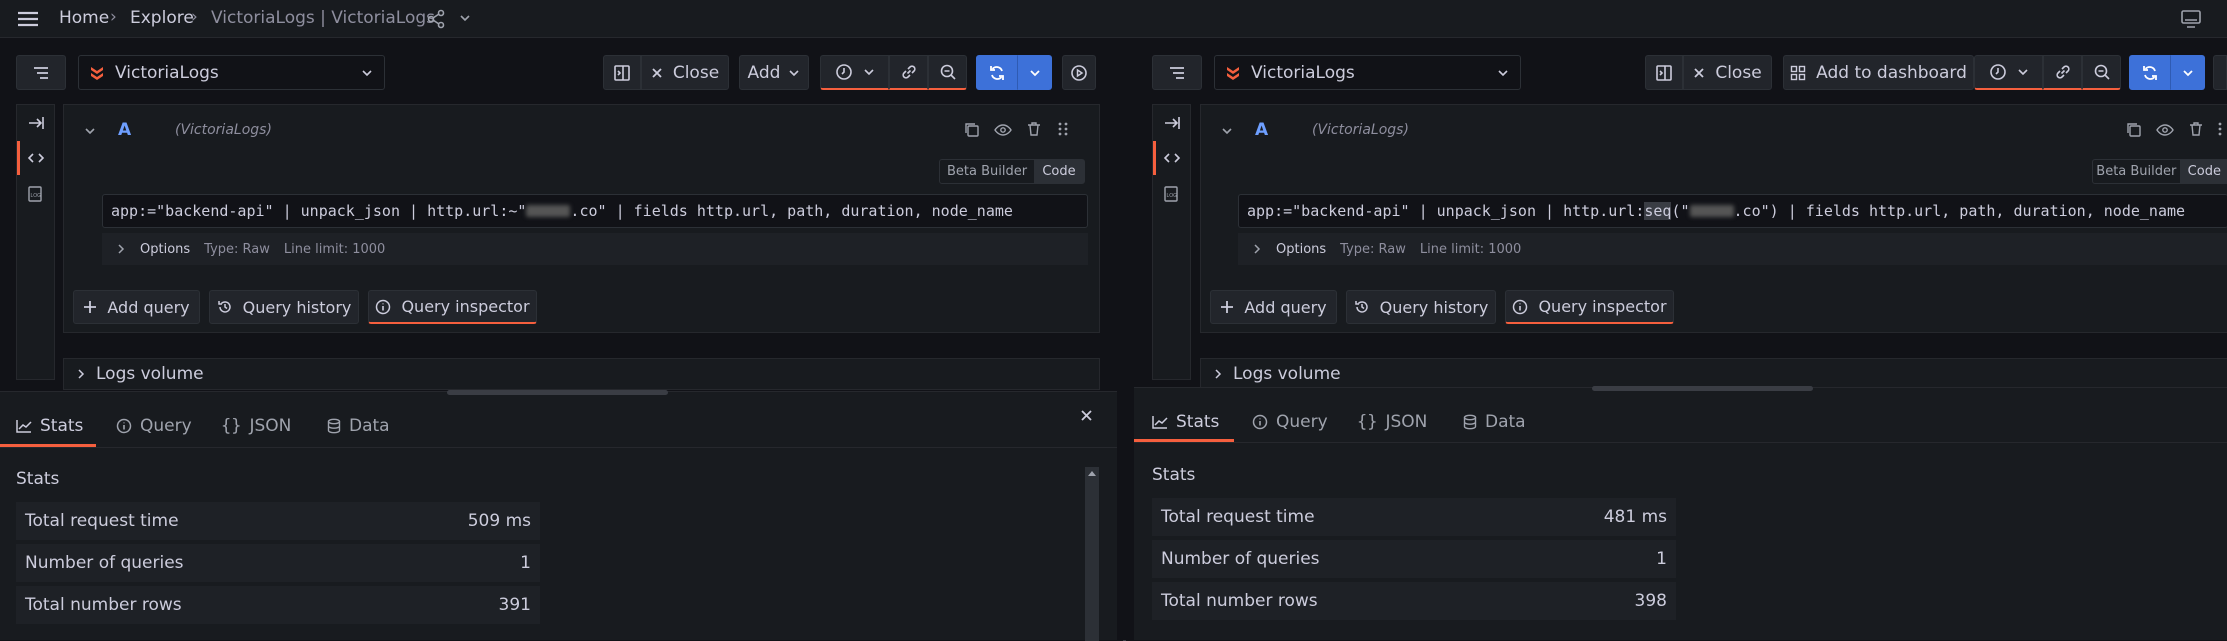  What do you see at coordinates (84, 18) in the screenshot?
I see `breadcrumb-home: Home` at bounding box center [84, 18].